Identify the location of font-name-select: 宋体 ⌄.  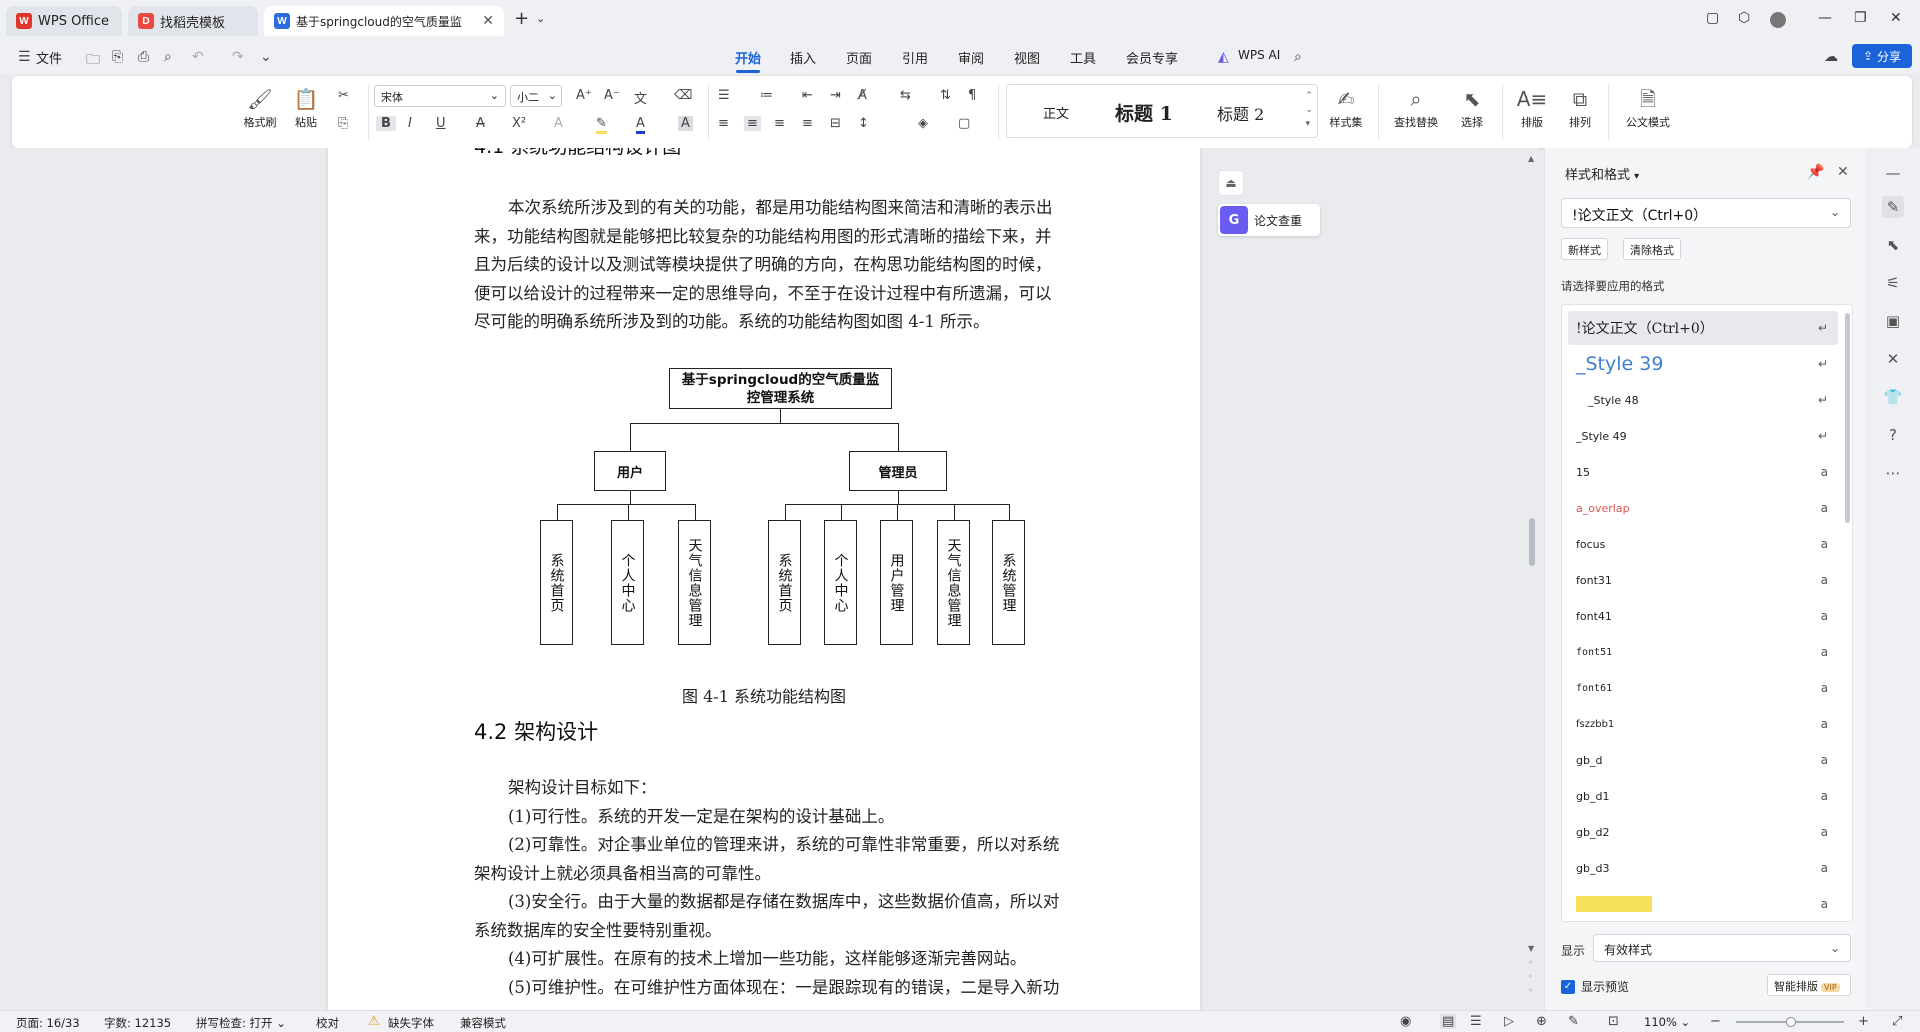
(440, 96).